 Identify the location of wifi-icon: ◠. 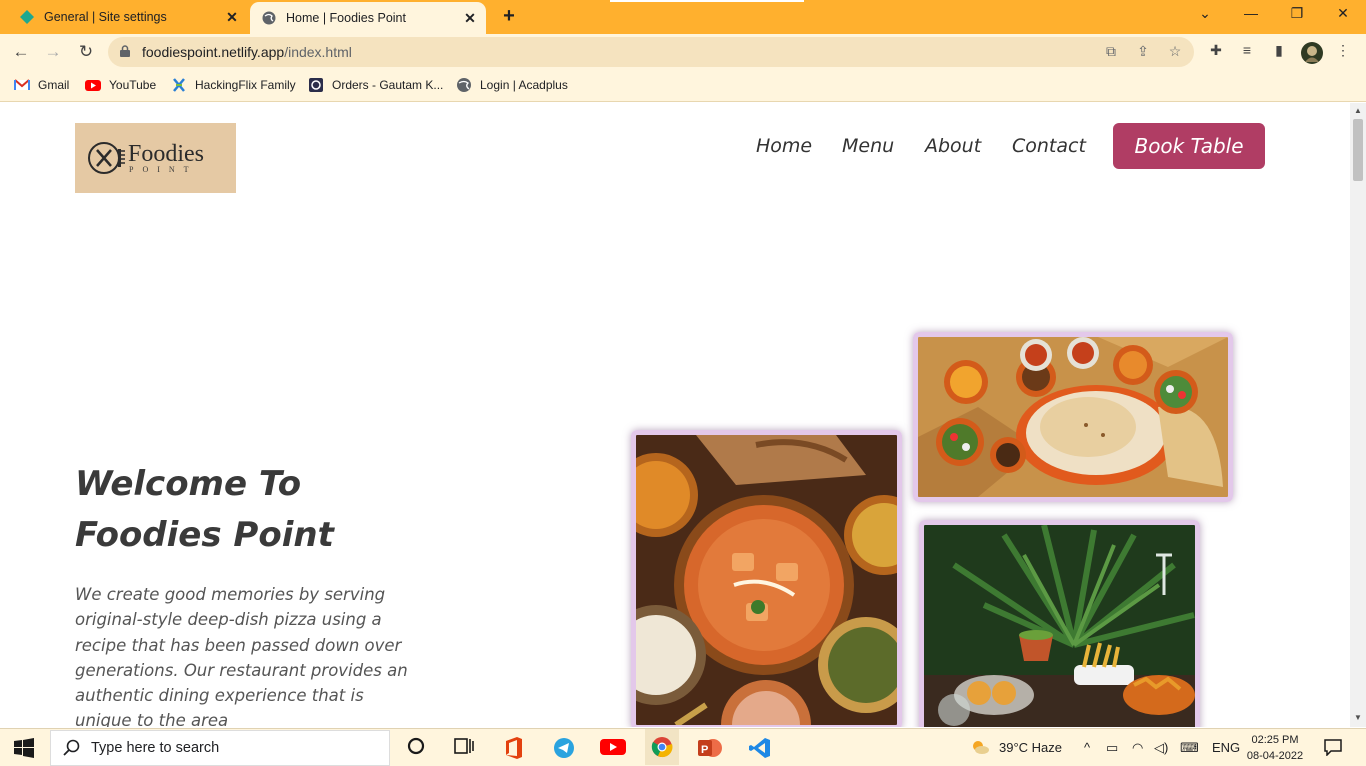
(1137, 748).